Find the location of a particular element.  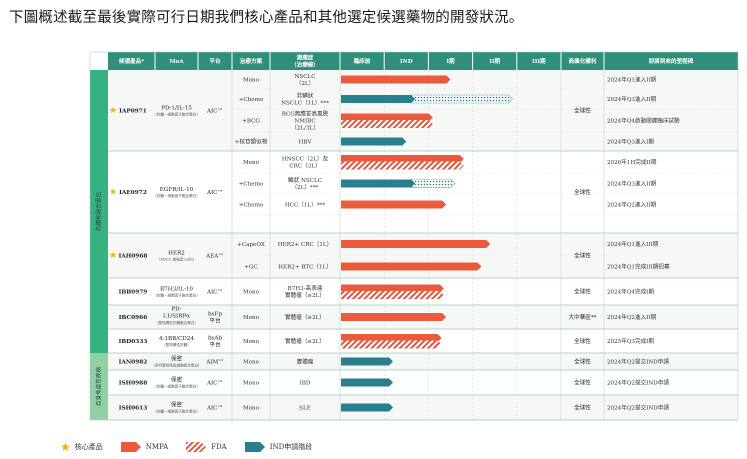

group-label: 自身免疫性疾病 is located at coordinates (99, 387).